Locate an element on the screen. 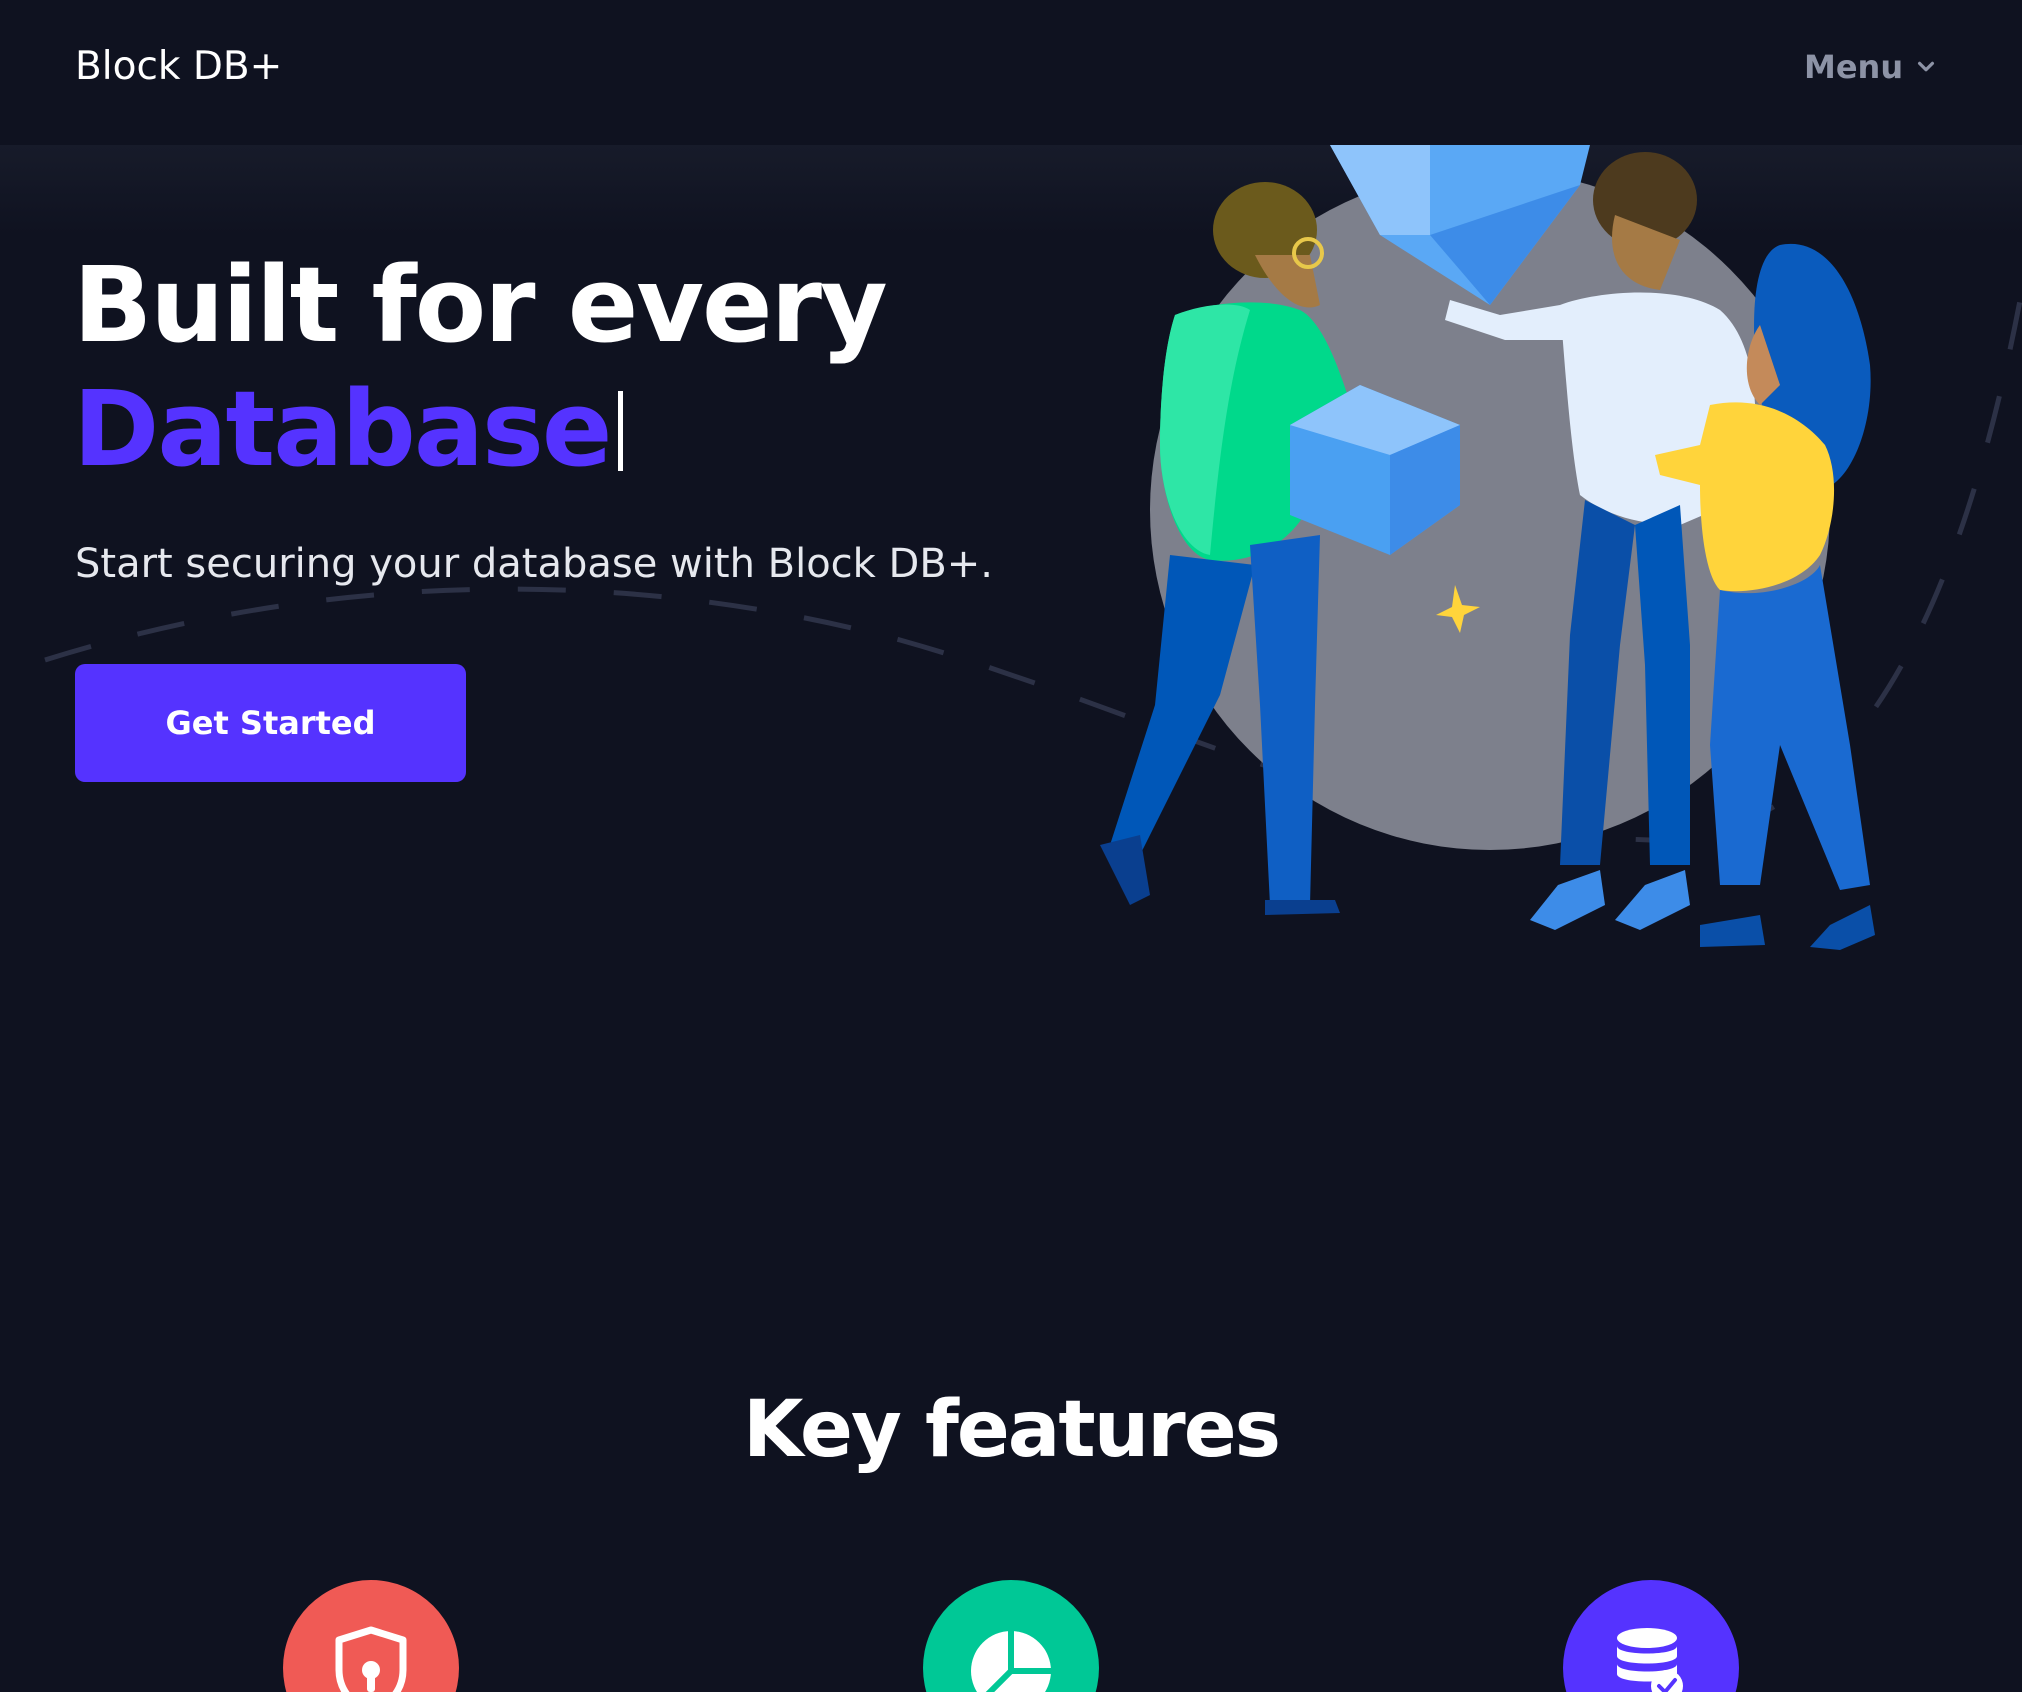  feature-database-badge is located at coordinates (1651, 1636).